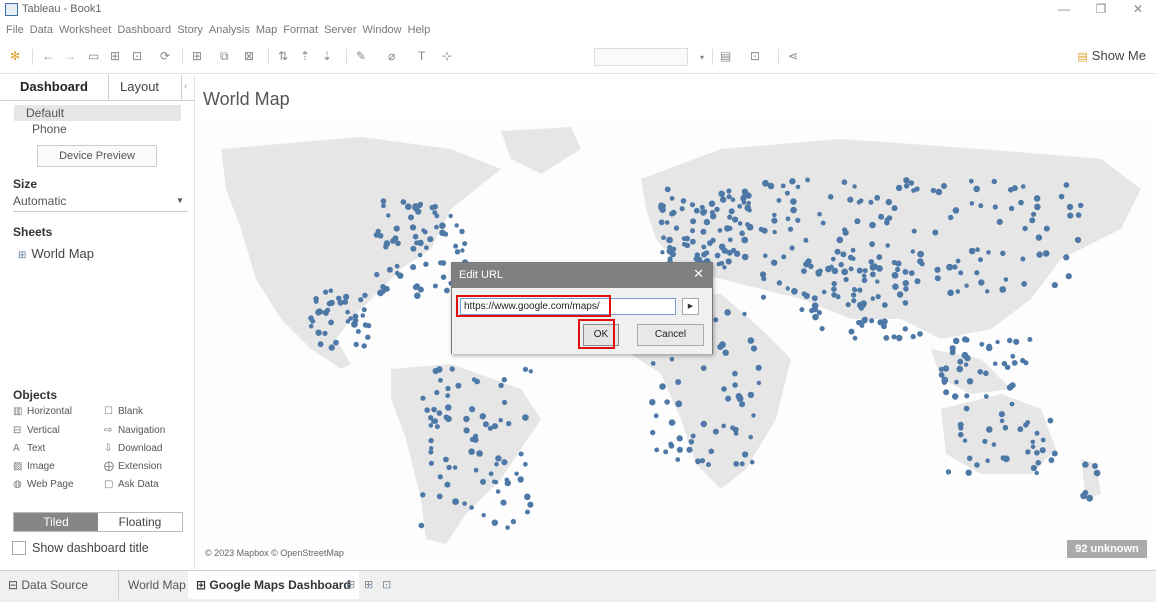  What do you see at coordinates (48, 56) in the screenshot?
I see `undo-icon: ←` at bounding box center [48, 56].